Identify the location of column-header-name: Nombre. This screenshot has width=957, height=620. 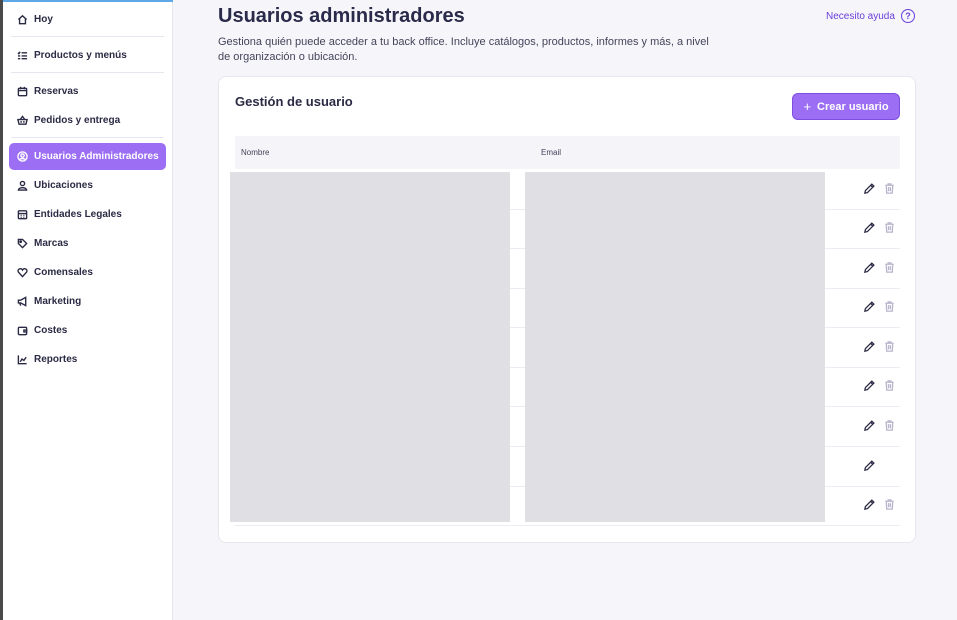
(255, 152).